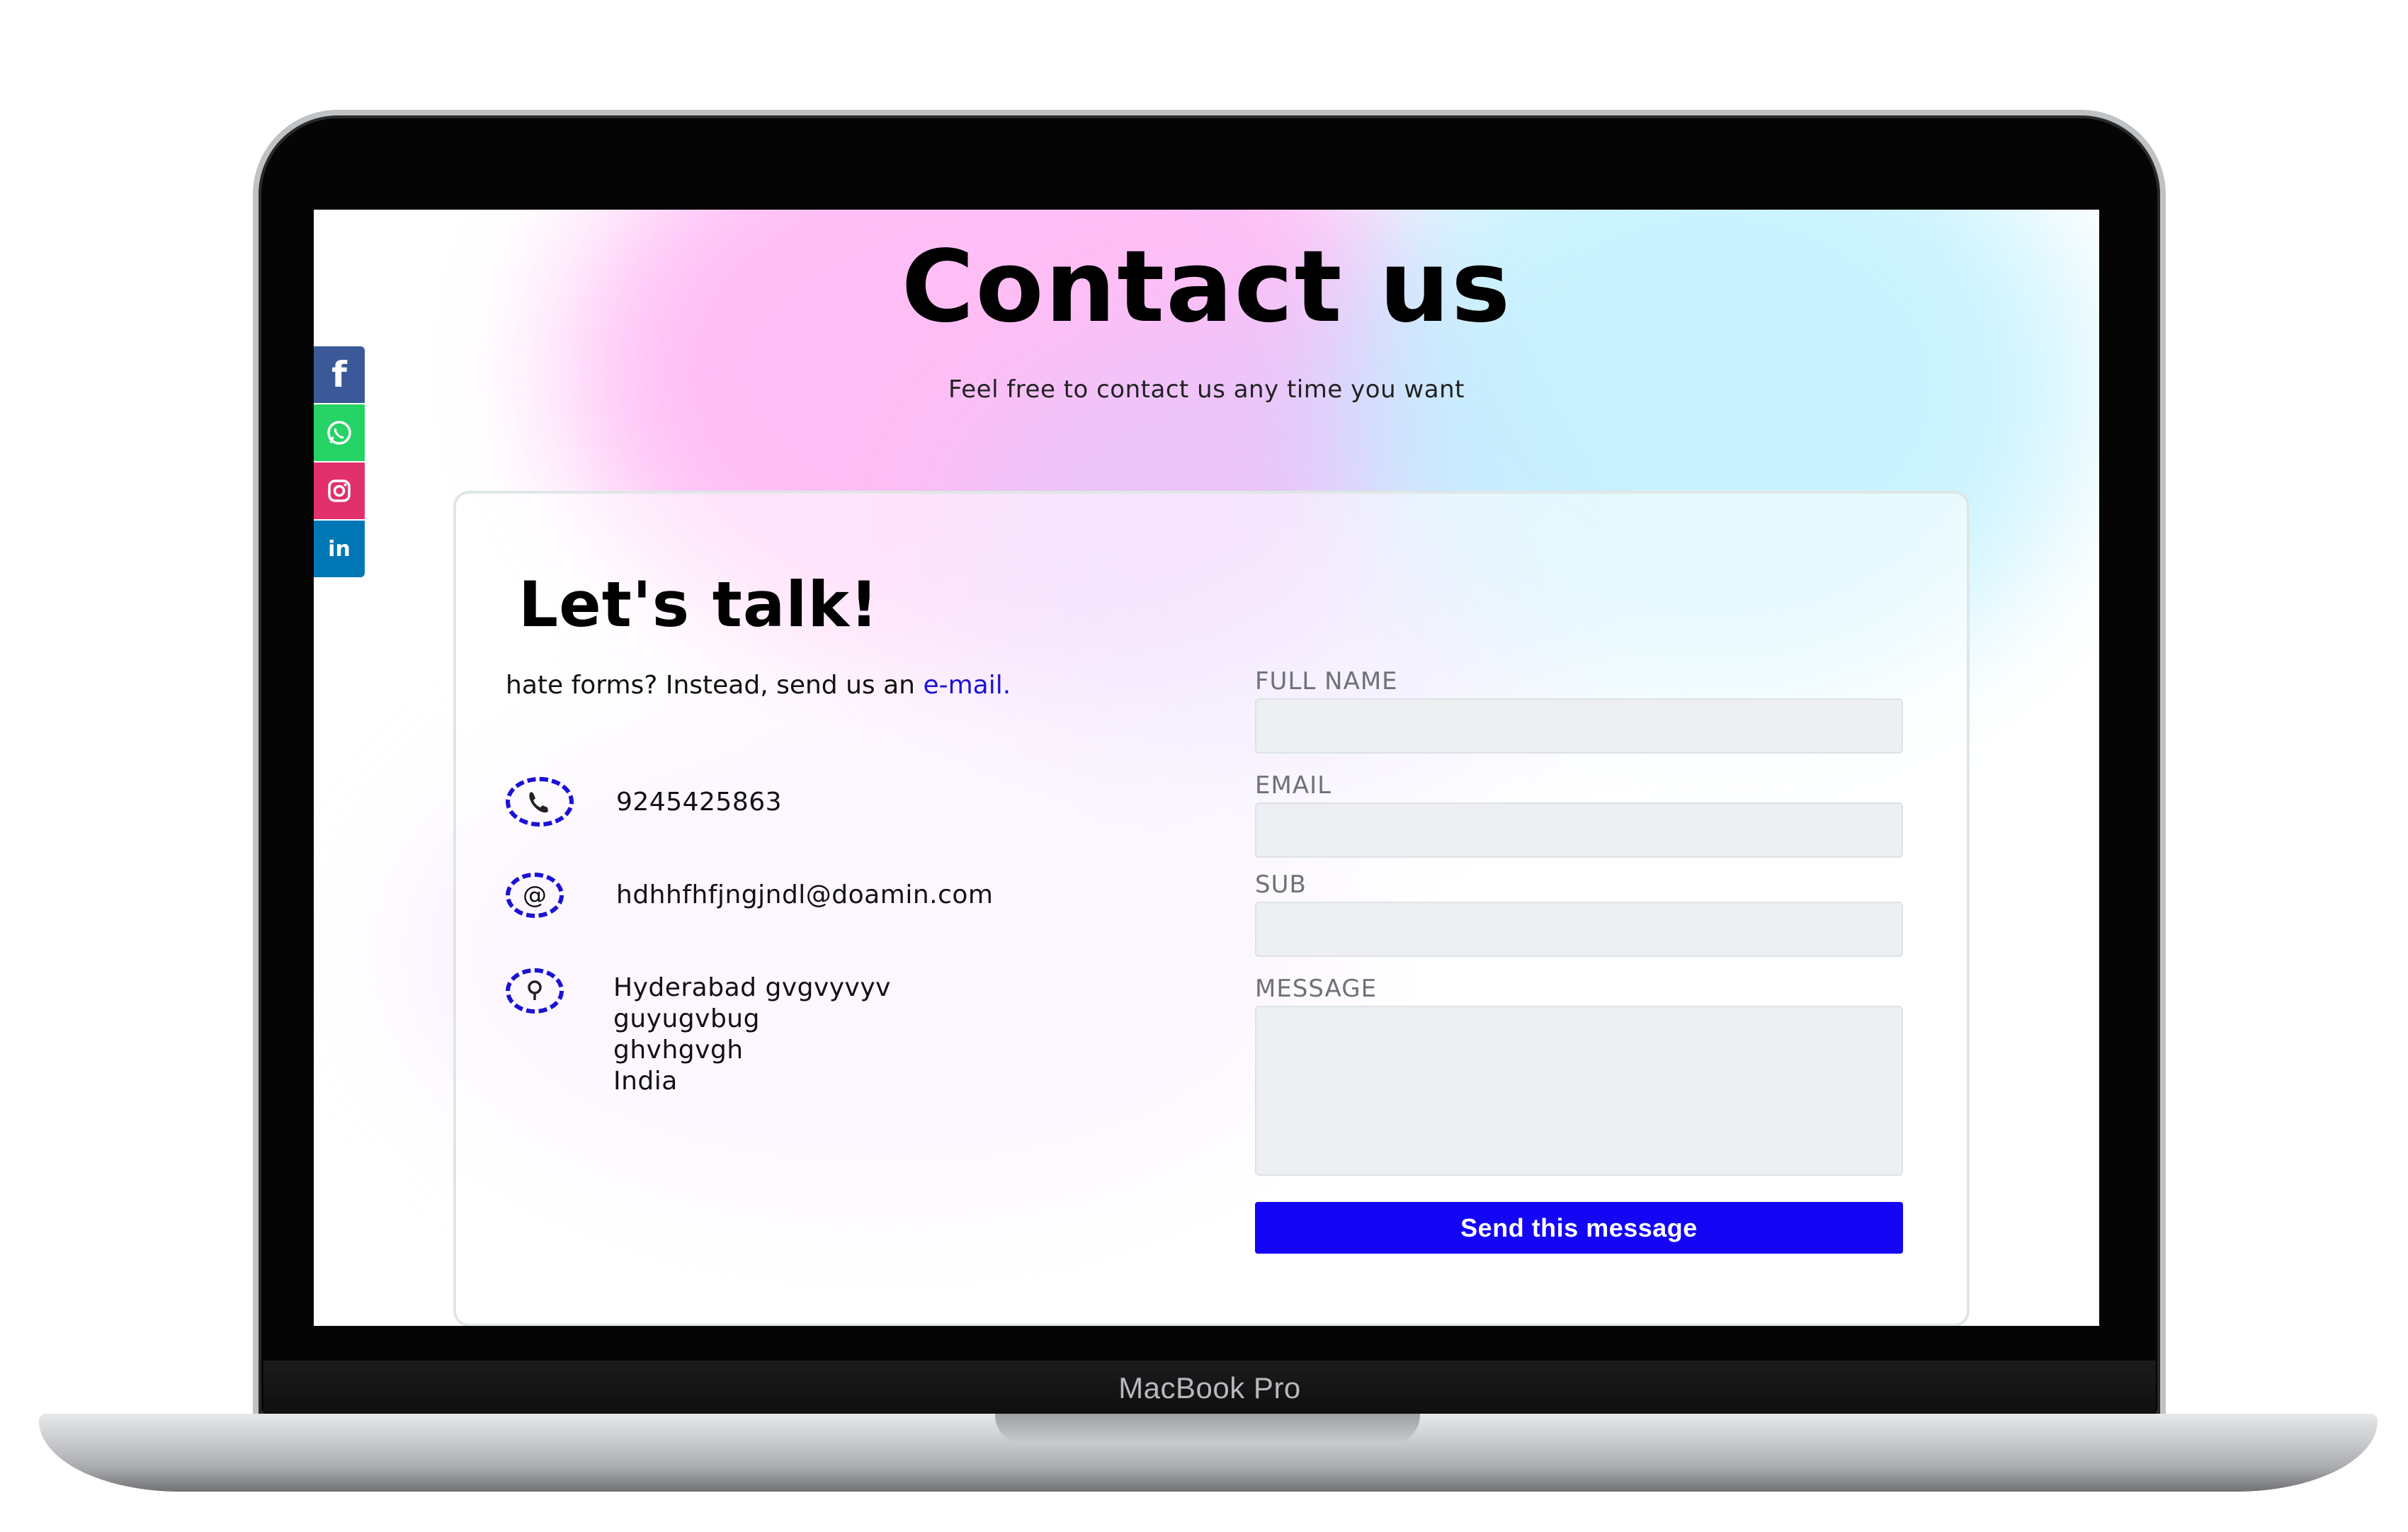  I want to click on email-field, so click(1579, 830).